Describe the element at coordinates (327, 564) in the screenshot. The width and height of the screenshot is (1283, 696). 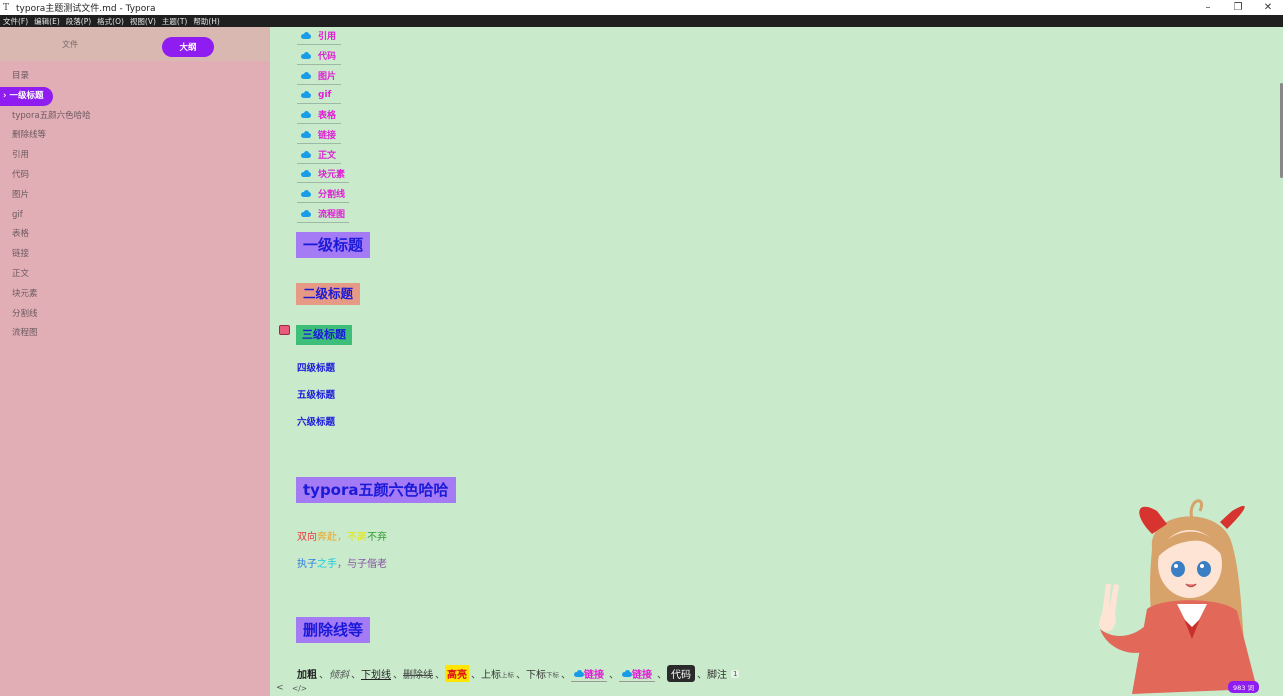
I see `color-text: 之手` at that location.